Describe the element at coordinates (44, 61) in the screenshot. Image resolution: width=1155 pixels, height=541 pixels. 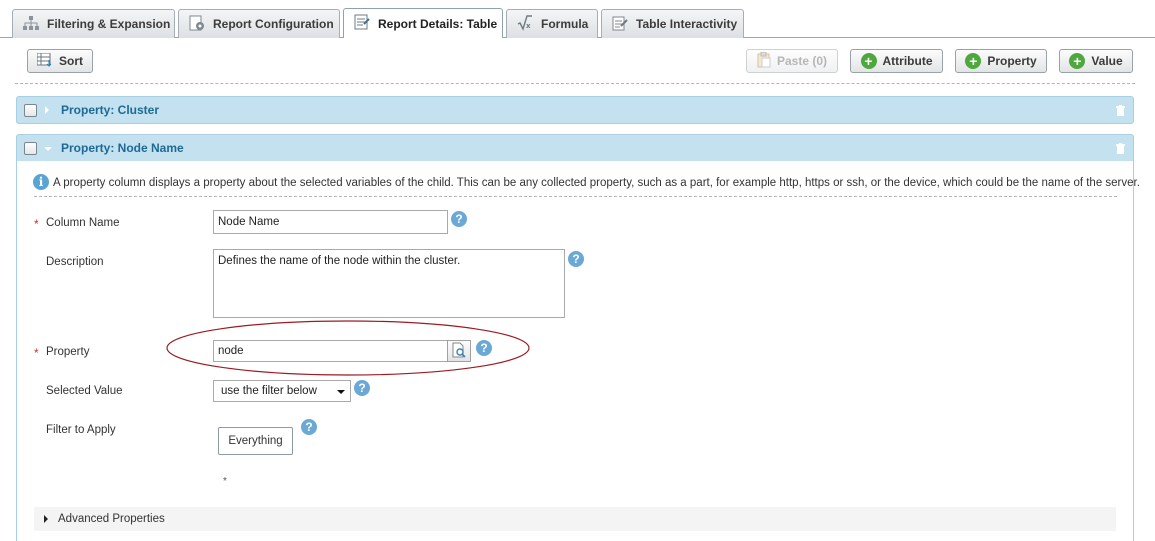
I see `sort-icon` at that location.